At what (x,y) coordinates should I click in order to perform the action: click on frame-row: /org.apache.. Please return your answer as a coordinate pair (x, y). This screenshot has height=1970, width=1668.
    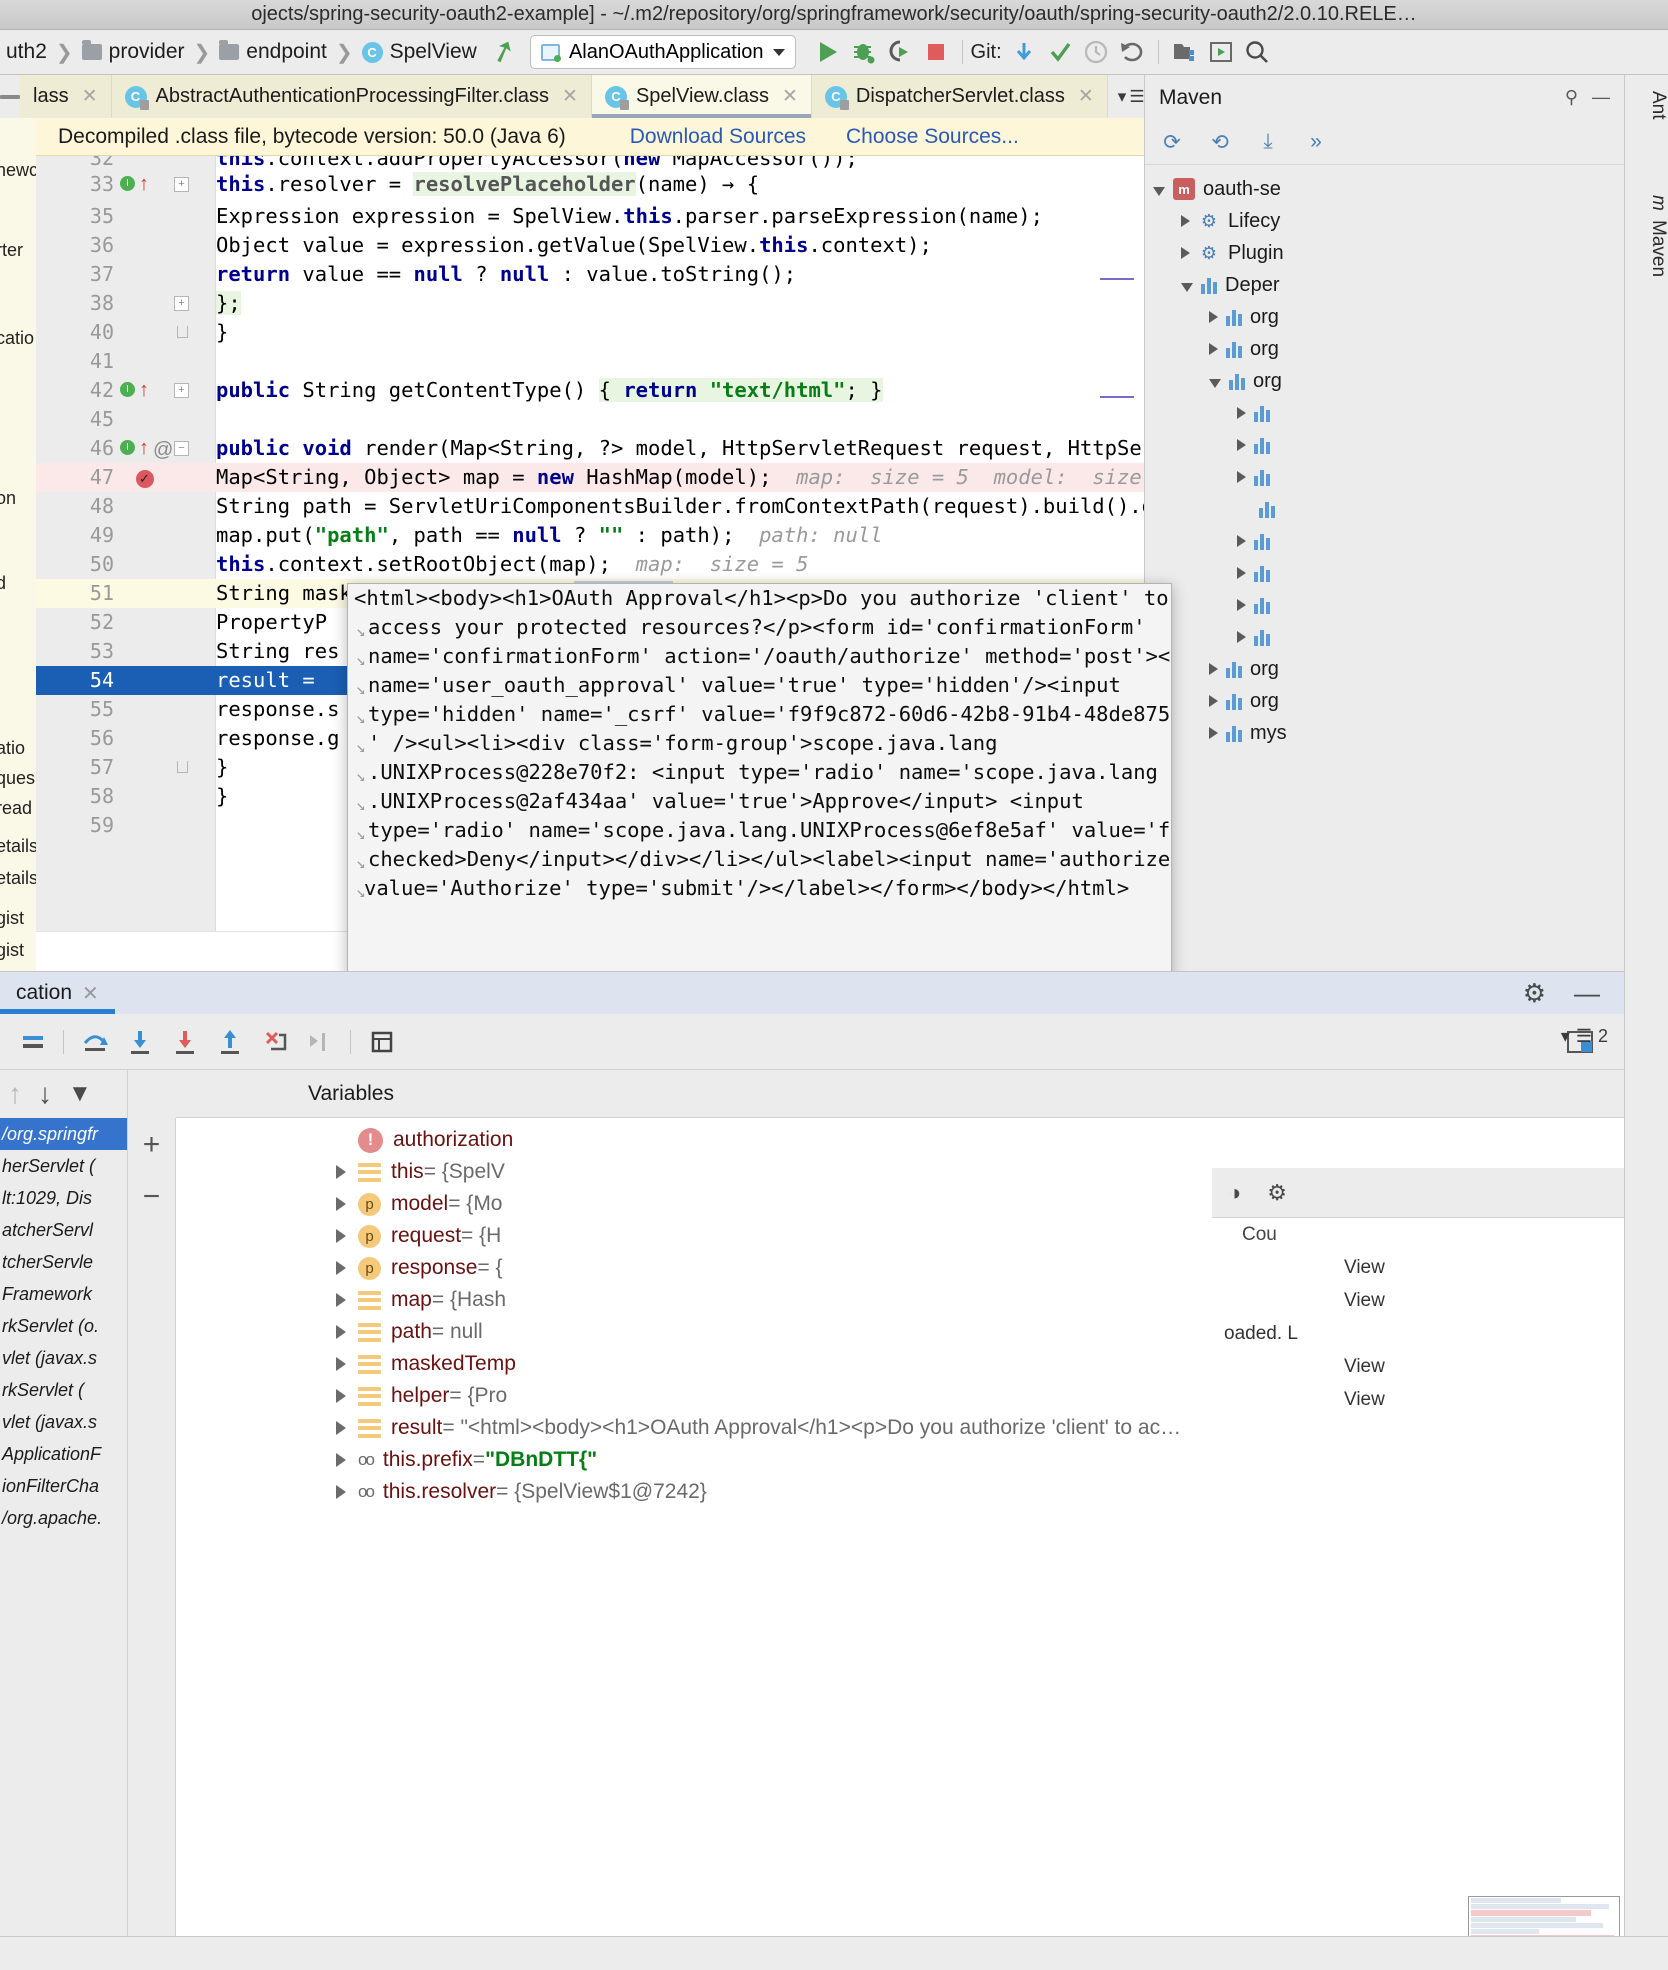
    Looking at the image, I should click on (63, 1518).